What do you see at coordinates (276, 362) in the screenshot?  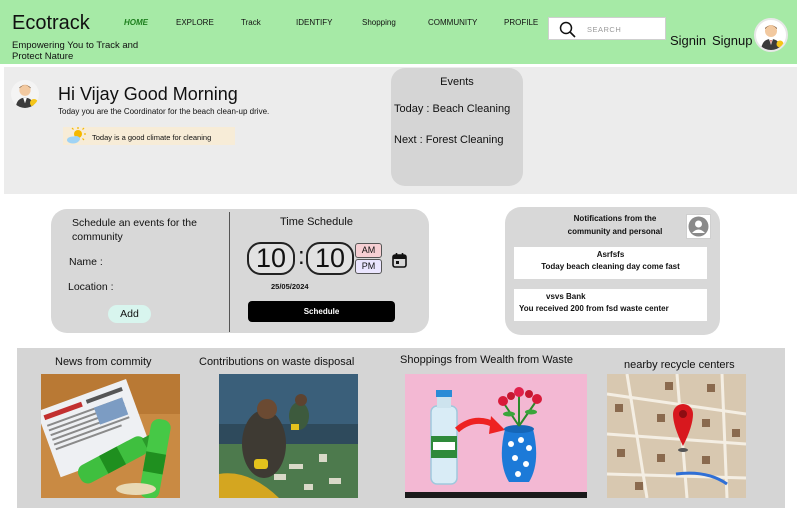 I see `card-title-contributions: Contributions on waste disposal` at bounding box center [276, 362].